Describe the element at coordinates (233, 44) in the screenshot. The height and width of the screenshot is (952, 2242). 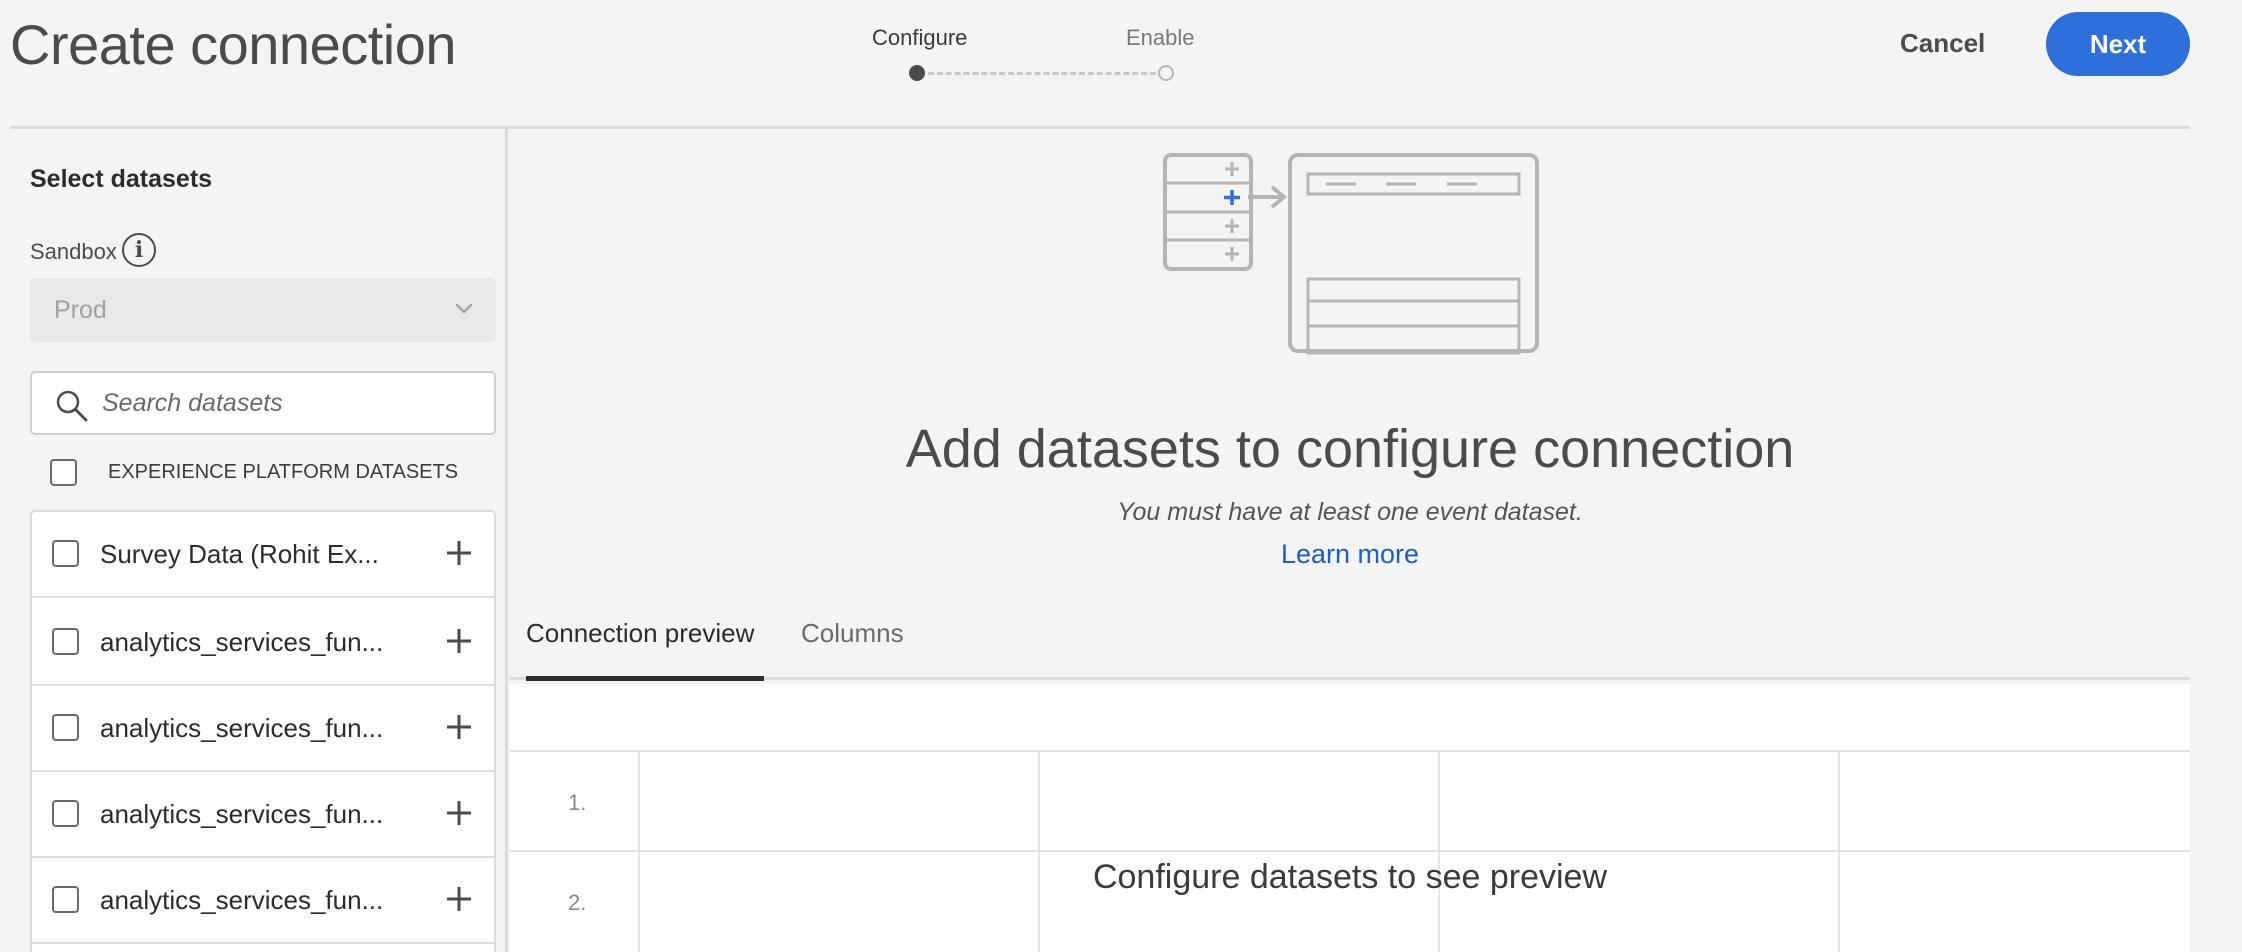
I see `page-title: Create connection` at that location.